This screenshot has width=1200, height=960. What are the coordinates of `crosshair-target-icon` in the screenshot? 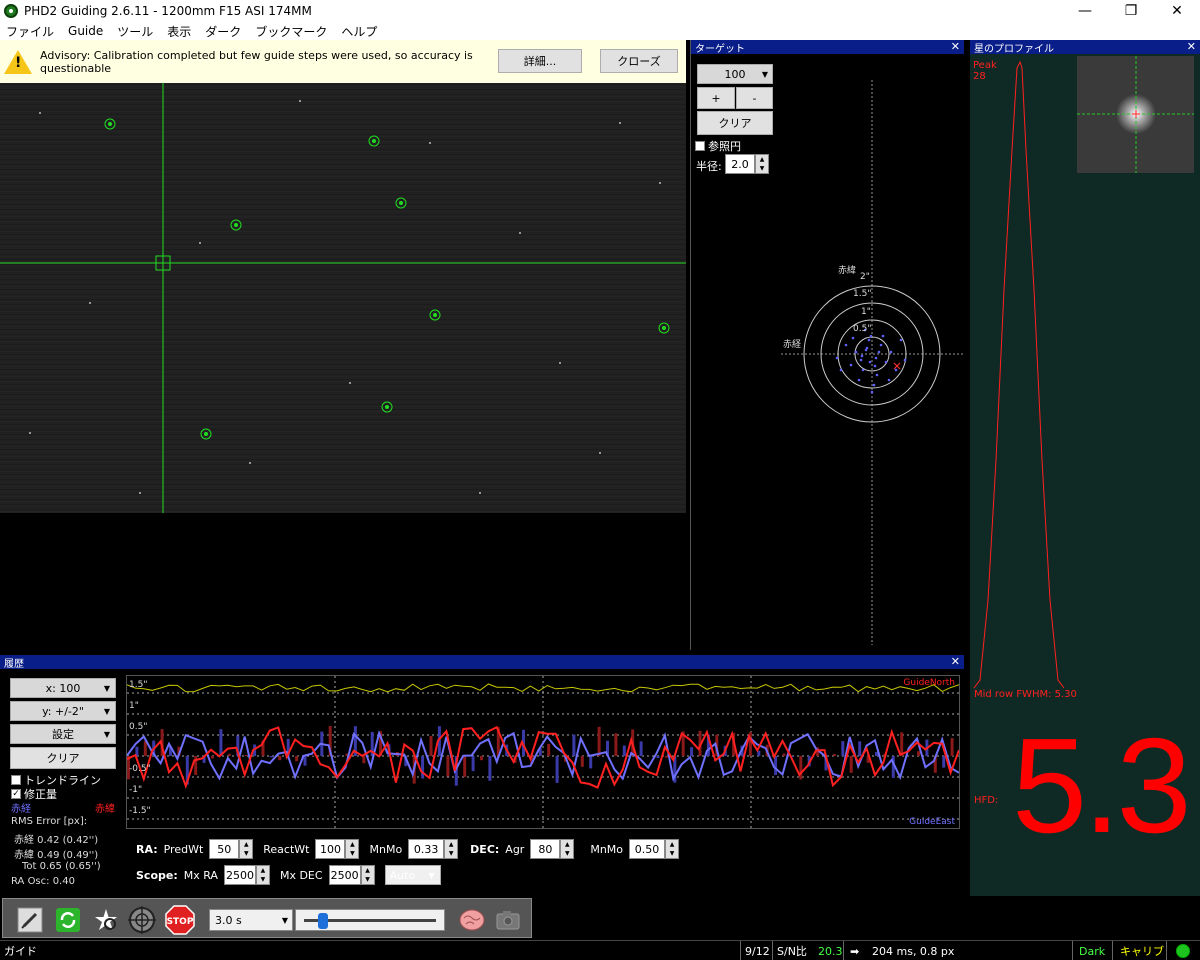 It's located at (142, 920).